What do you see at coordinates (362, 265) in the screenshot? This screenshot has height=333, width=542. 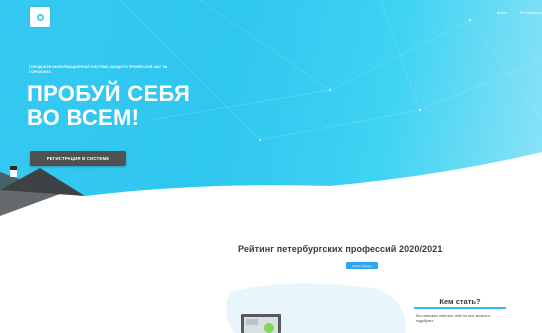 I see `rating-more-button: Узнать больше` at bounding box center [362, 265].